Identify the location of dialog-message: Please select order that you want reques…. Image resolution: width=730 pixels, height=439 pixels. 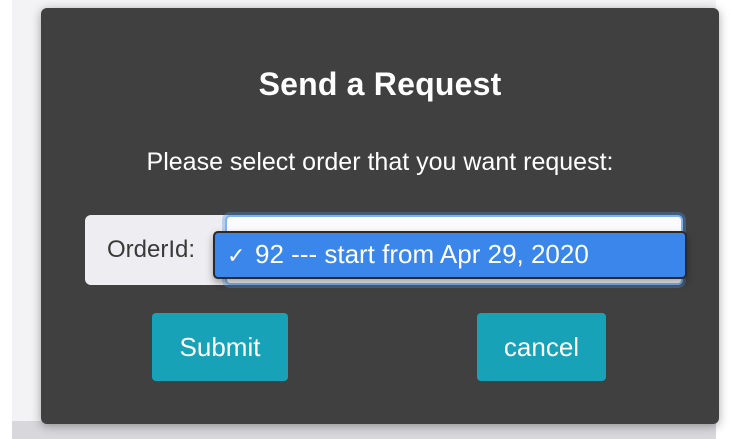
(380, 162).